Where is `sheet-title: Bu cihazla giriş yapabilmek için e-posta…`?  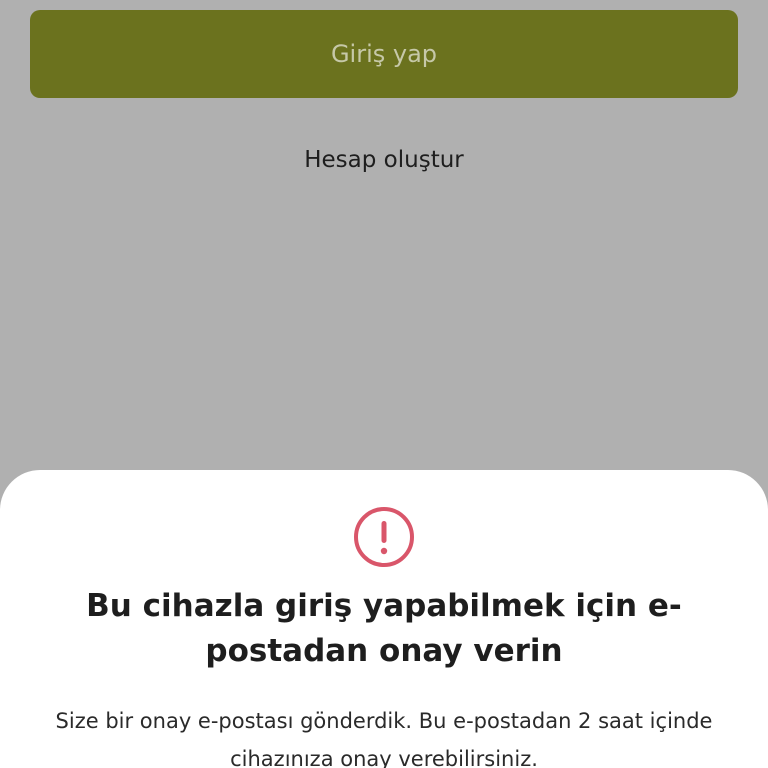
sheet-title: Bu cihazla giriş yapabilmek için e-posta… is located at coordinates (384, 628).